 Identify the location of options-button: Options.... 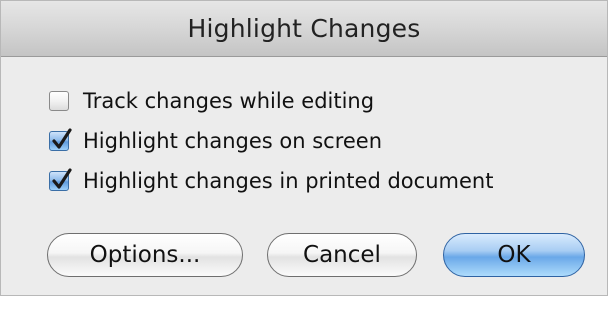
(145, 255).